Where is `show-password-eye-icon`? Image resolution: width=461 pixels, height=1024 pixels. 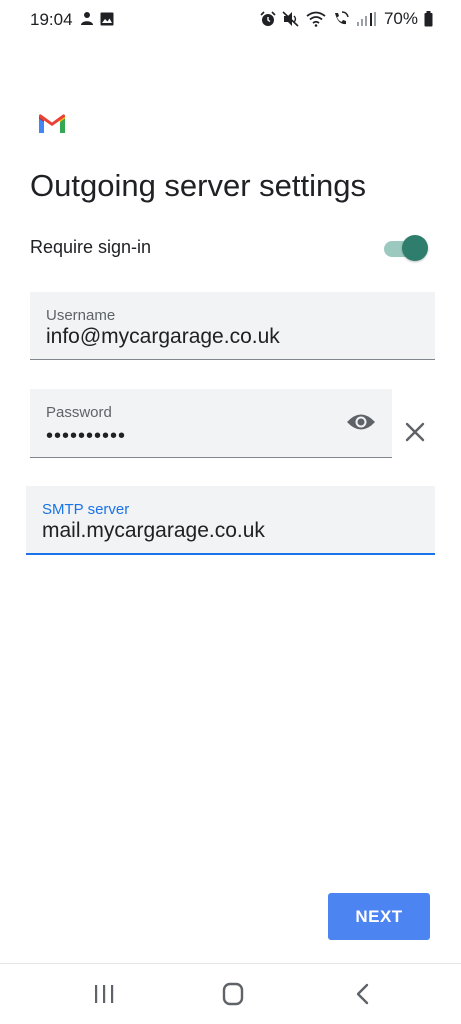
show-password-eye-icon is located at coordinates (361, 422).